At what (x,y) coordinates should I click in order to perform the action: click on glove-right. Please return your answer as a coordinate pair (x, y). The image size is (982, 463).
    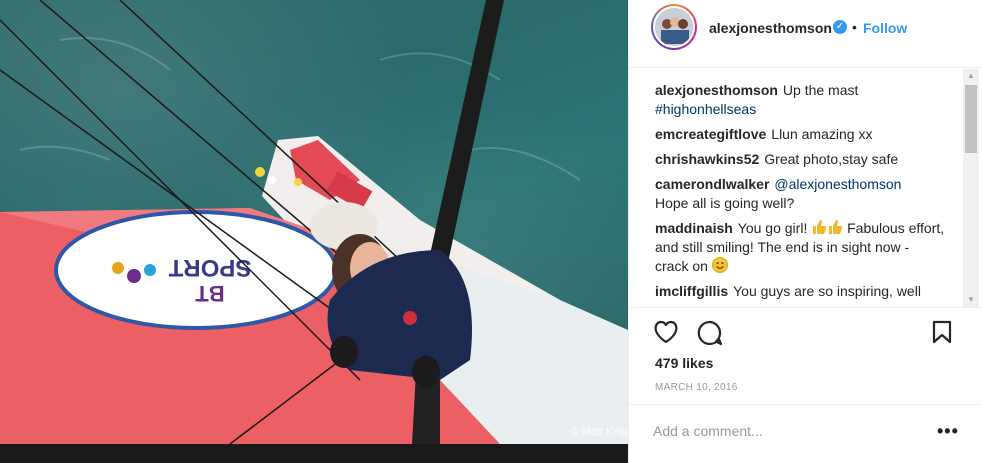
    Looking at the image, I should click on (426, 372).